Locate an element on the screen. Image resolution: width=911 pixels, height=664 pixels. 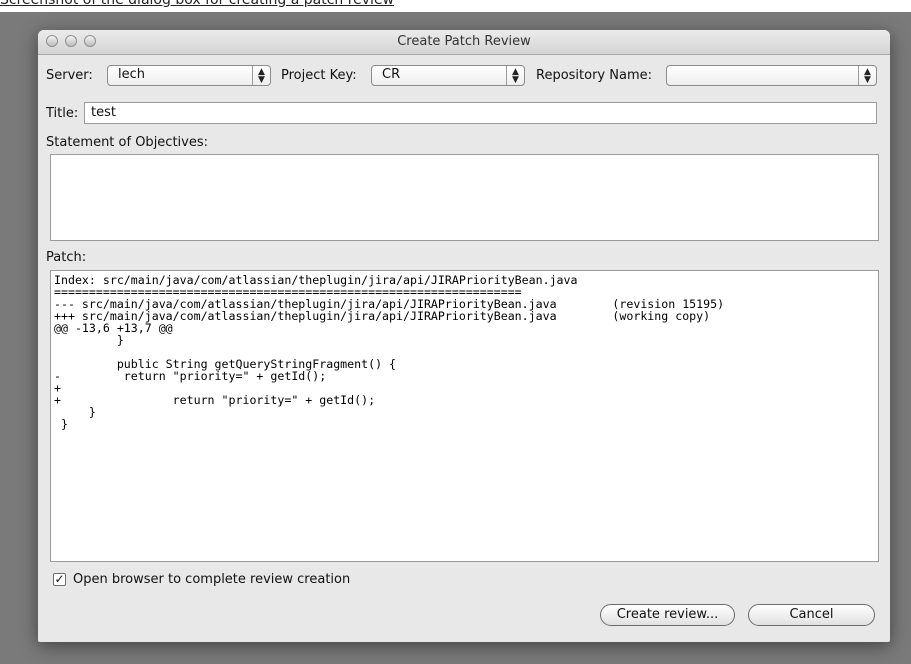
objectives-label: Statement of Objectives: is located at coordinates (127, 142).